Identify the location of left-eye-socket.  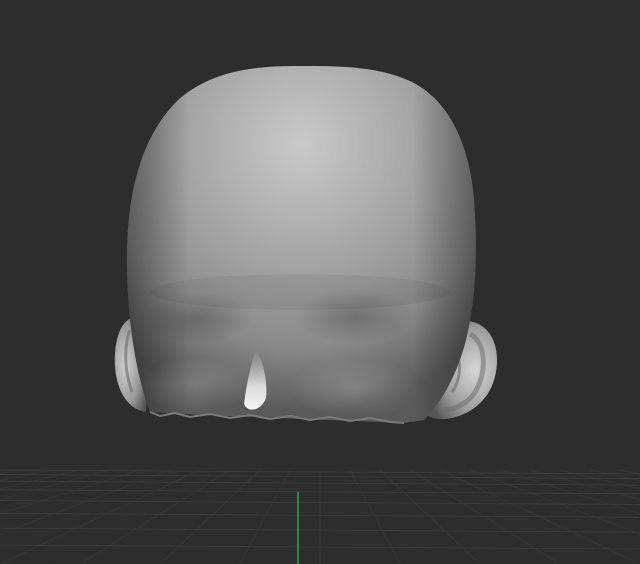
(198, 318).